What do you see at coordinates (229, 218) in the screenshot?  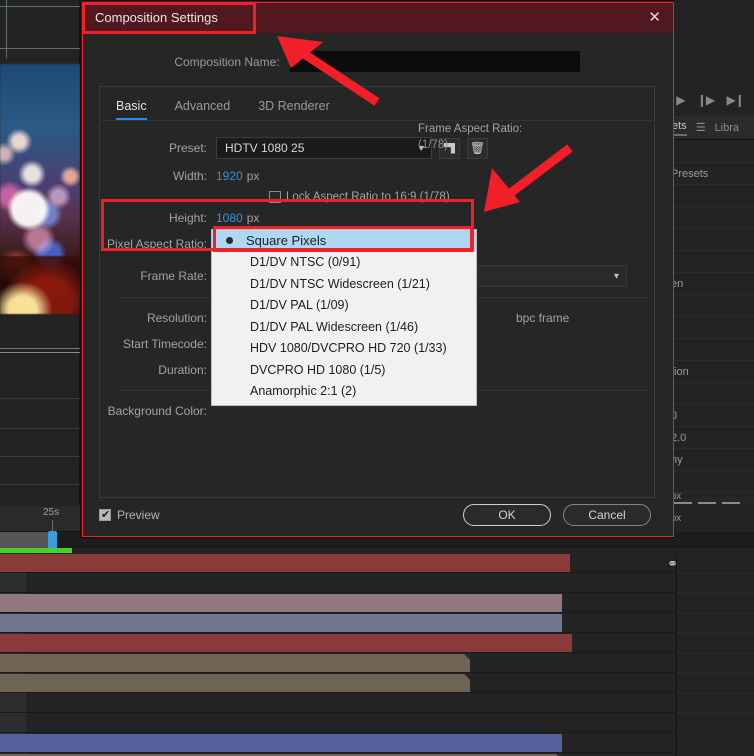 I see `height-value: 1080` at bounding box center [229, 218].